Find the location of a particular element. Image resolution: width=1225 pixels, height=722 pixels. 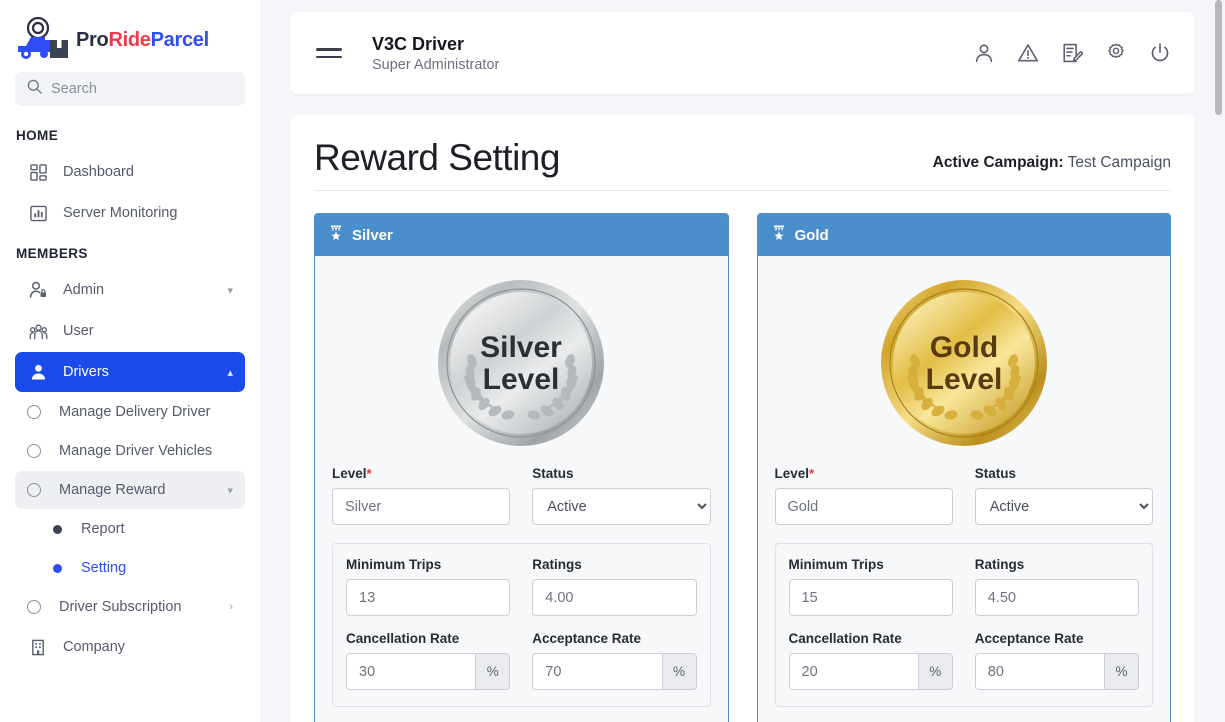

active-campaign: Active Campaign: Test Campaign is located at coordinates (1052, 165).